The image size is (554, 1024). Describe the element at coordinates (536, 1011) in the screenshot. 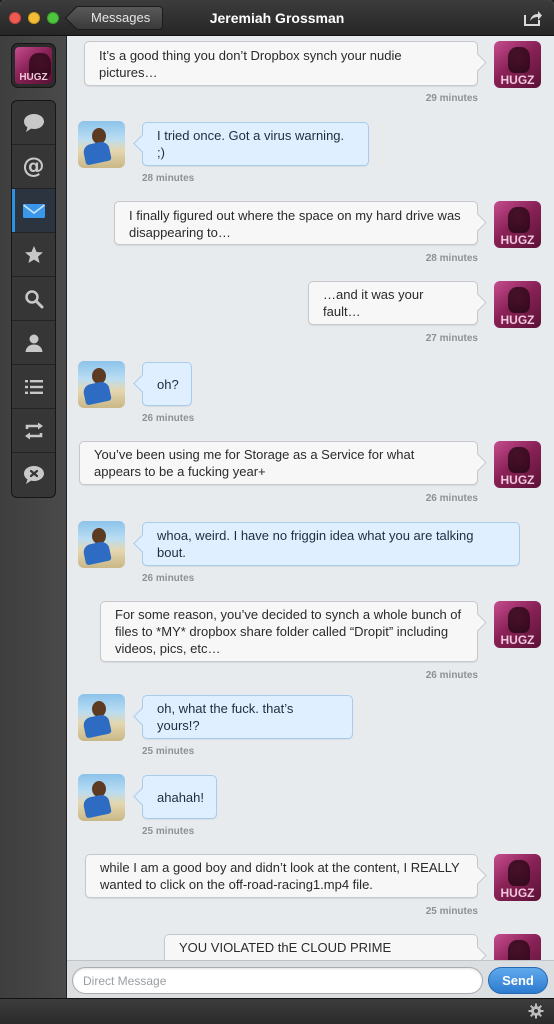

I see `gear-icon` at that location.